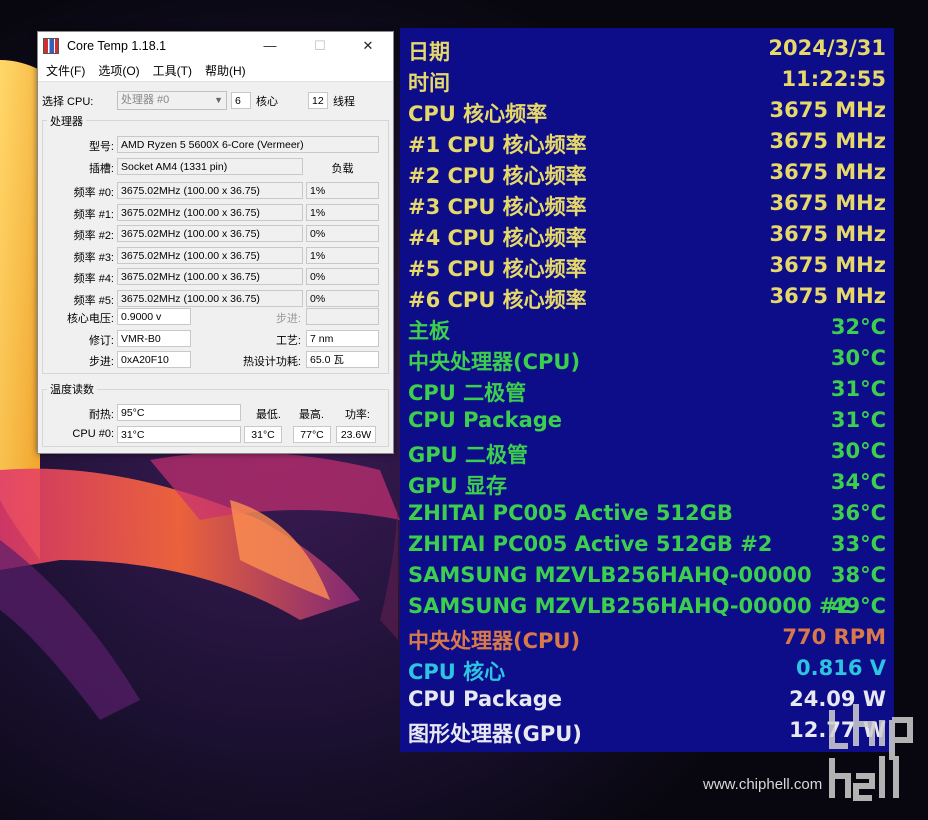  What do you see at coordinates (268, 415) in the screenshot?
I see `min-label: 最低.` at bounding box center [268, 415].